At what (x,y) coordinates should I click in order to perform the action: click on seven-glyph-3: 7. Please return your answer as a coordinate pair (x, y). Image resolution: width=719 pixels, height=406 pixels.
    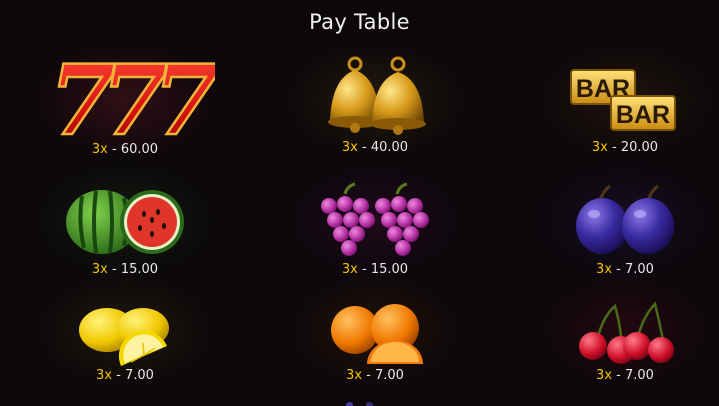
    Looking at the image, I should click on (184, 95).